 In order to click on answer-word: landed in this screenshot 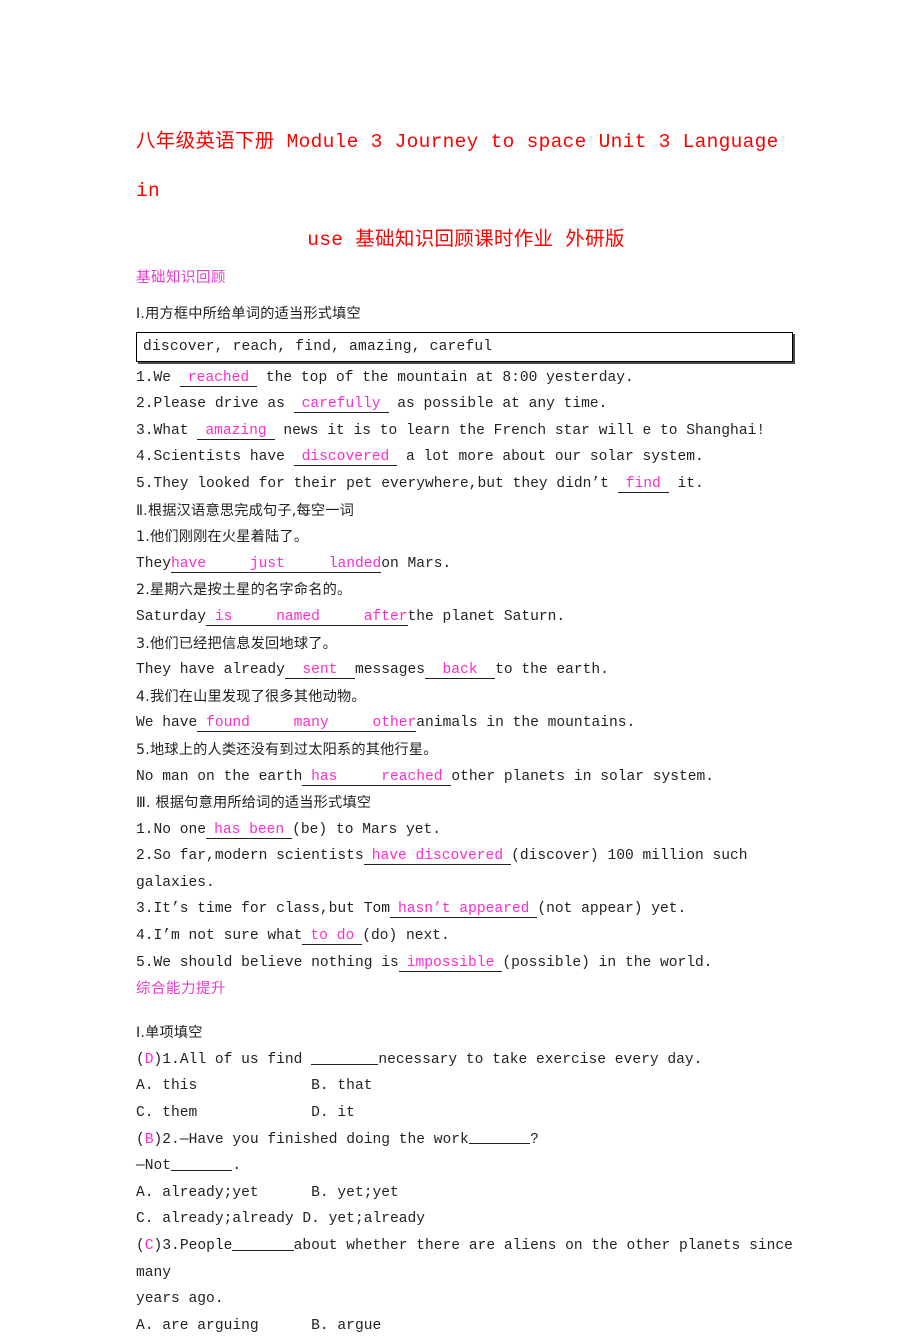, I will do `click(355, 563)`.